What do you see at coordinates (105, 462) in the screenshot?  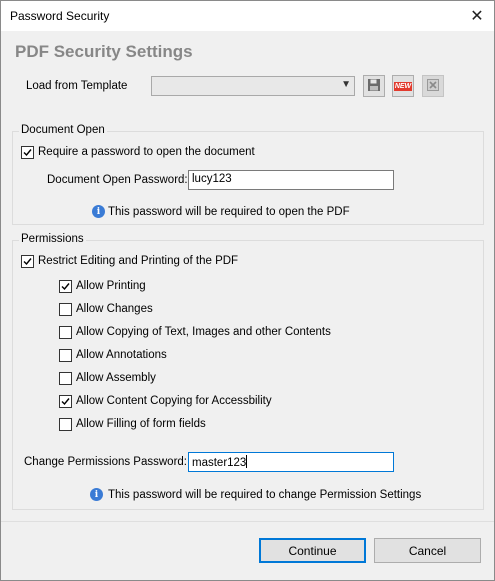 I see `change-permissions-password-label: Change Permissions Password:` at bounding box center [105, 462].